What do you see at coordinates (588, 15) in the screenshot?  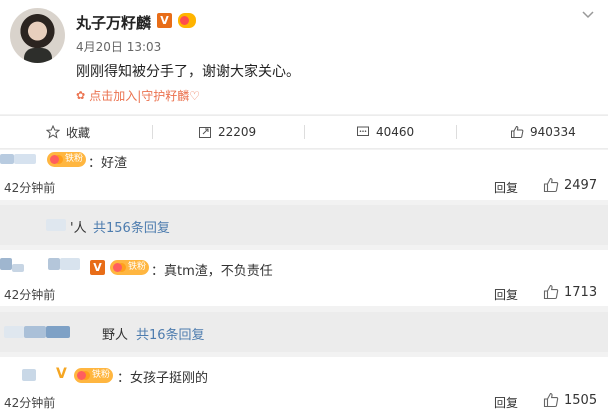 I see `chevron-down-icon` at bounding box center [588, 15].